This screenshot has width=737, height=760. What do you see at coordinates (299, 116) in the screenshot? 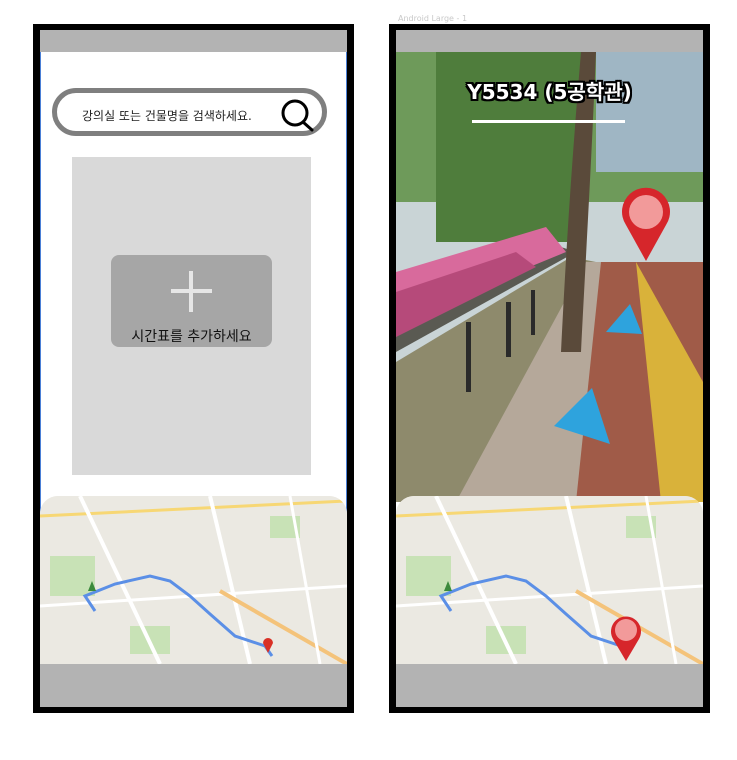
I see `search-icon` at bounding box center [299, 116].